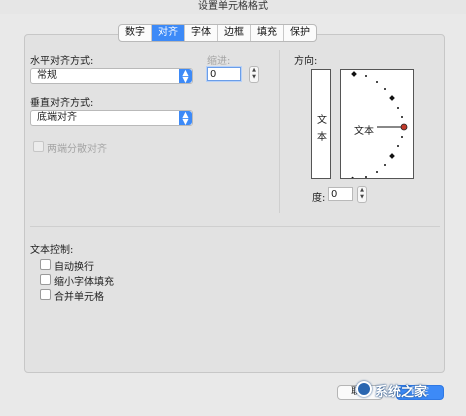  Describe the element at coordinates (79, 297) in the screenshot. I see `merge-cells-label: 合并单元格` at that location.